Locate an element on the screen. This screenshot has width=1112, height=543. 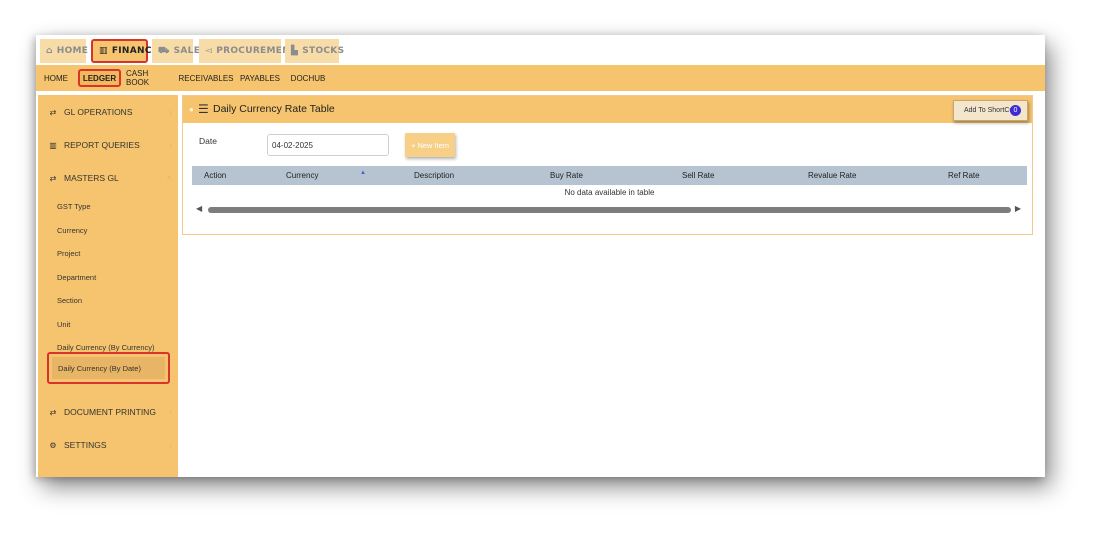
sidebar-group-document-printing: ⇄ DOCUMENT PRINTING › is located at coordinates (108, 412).